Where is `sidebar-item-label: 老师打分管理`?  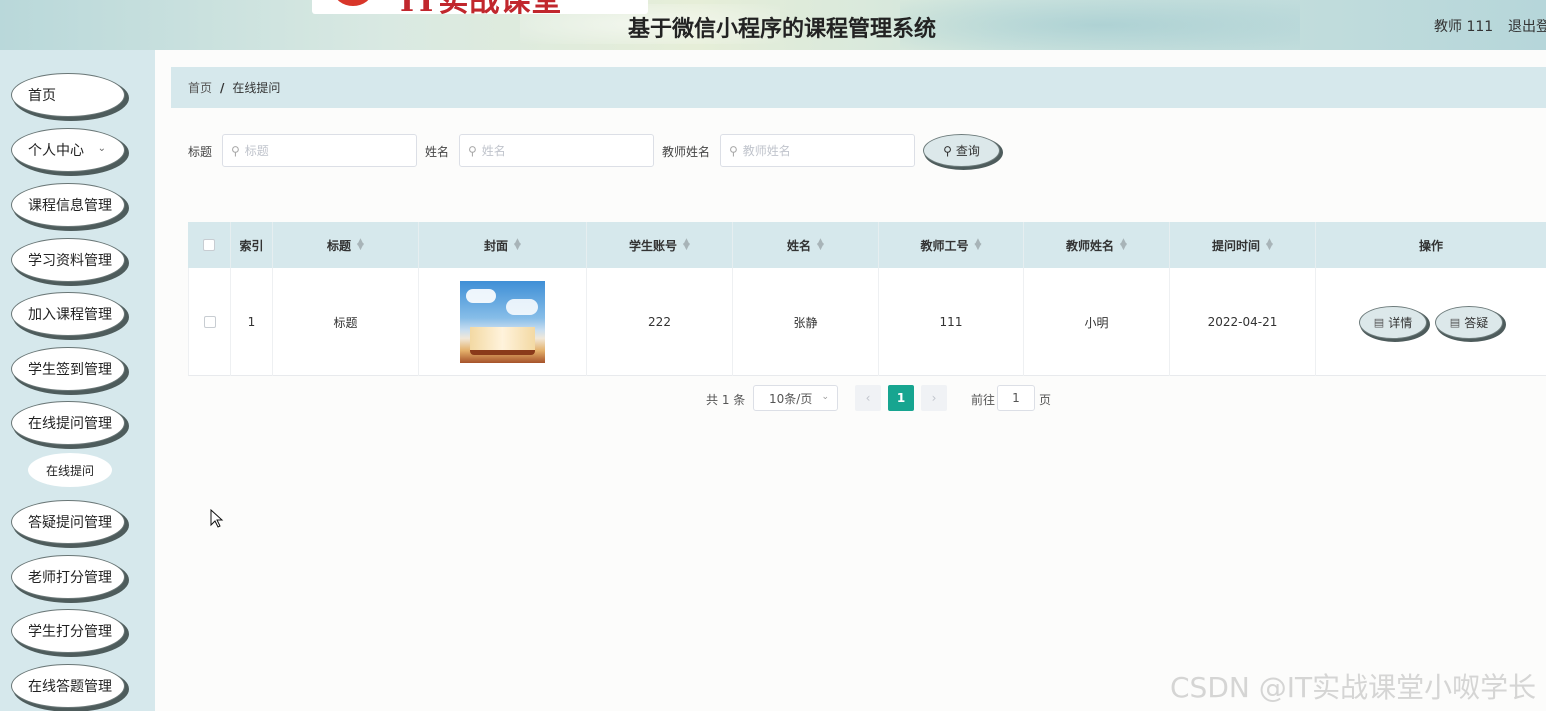
sidebar-item-label: 老师打分管理 is located at coordinates (70, 578).